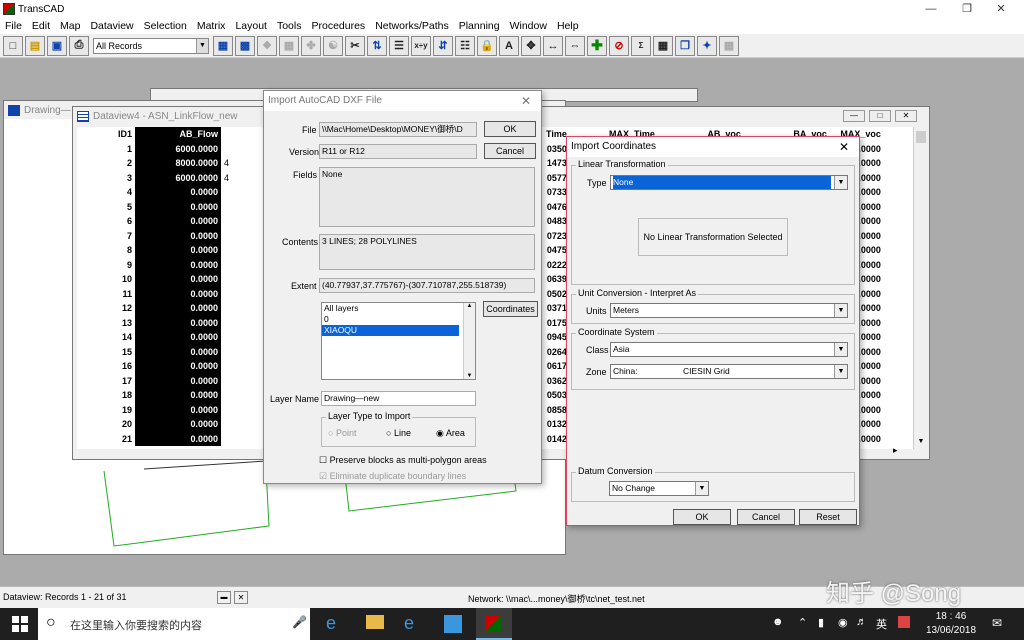 The width and height of the screenshot is (1024, 640). I want to click on table-row: 8 0.0000, so click(169, 250).